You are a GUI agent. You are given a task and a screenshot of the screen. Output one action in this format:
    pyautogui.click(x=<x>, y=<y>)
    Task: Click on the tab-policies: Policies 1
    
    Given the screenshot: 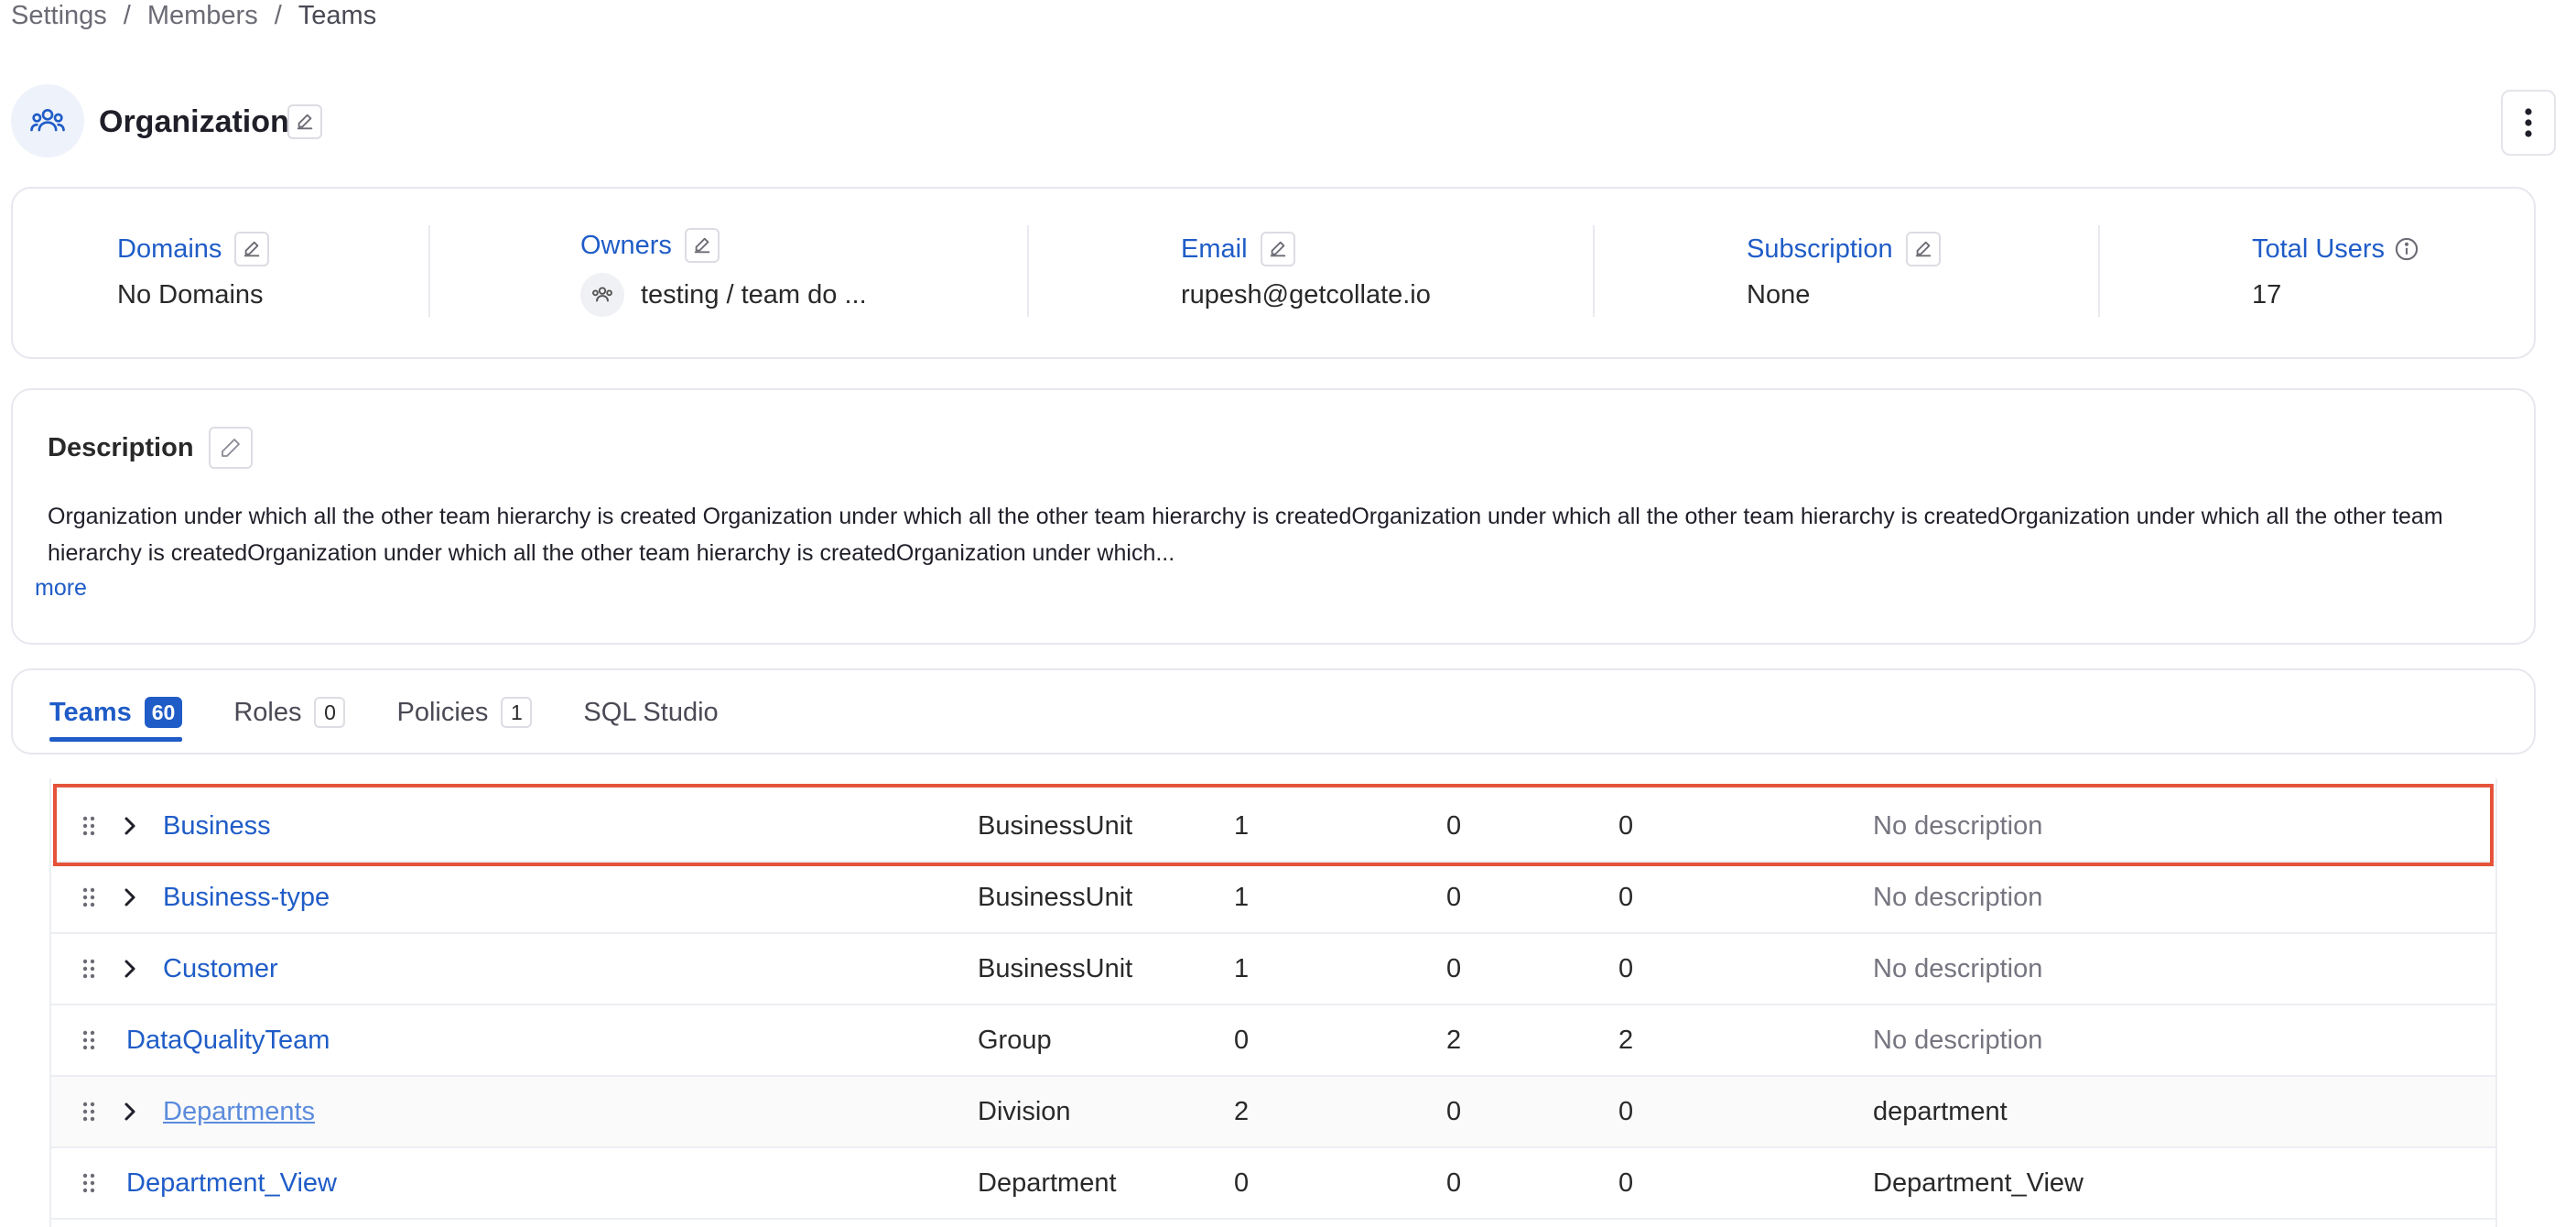 What is the action you would take?
    pyautogui.click(x=465, y=712)
    